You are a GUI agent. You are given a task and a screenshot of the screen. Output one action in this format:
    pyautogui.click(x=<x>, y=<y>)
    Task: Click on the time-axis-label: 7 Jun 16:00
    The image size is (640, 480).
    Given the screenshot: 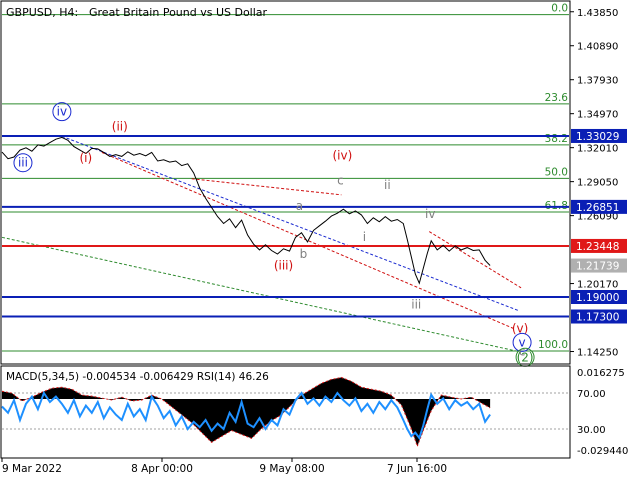 What is the action you would take?
    pyautogui.click(x=417, y=469)
    